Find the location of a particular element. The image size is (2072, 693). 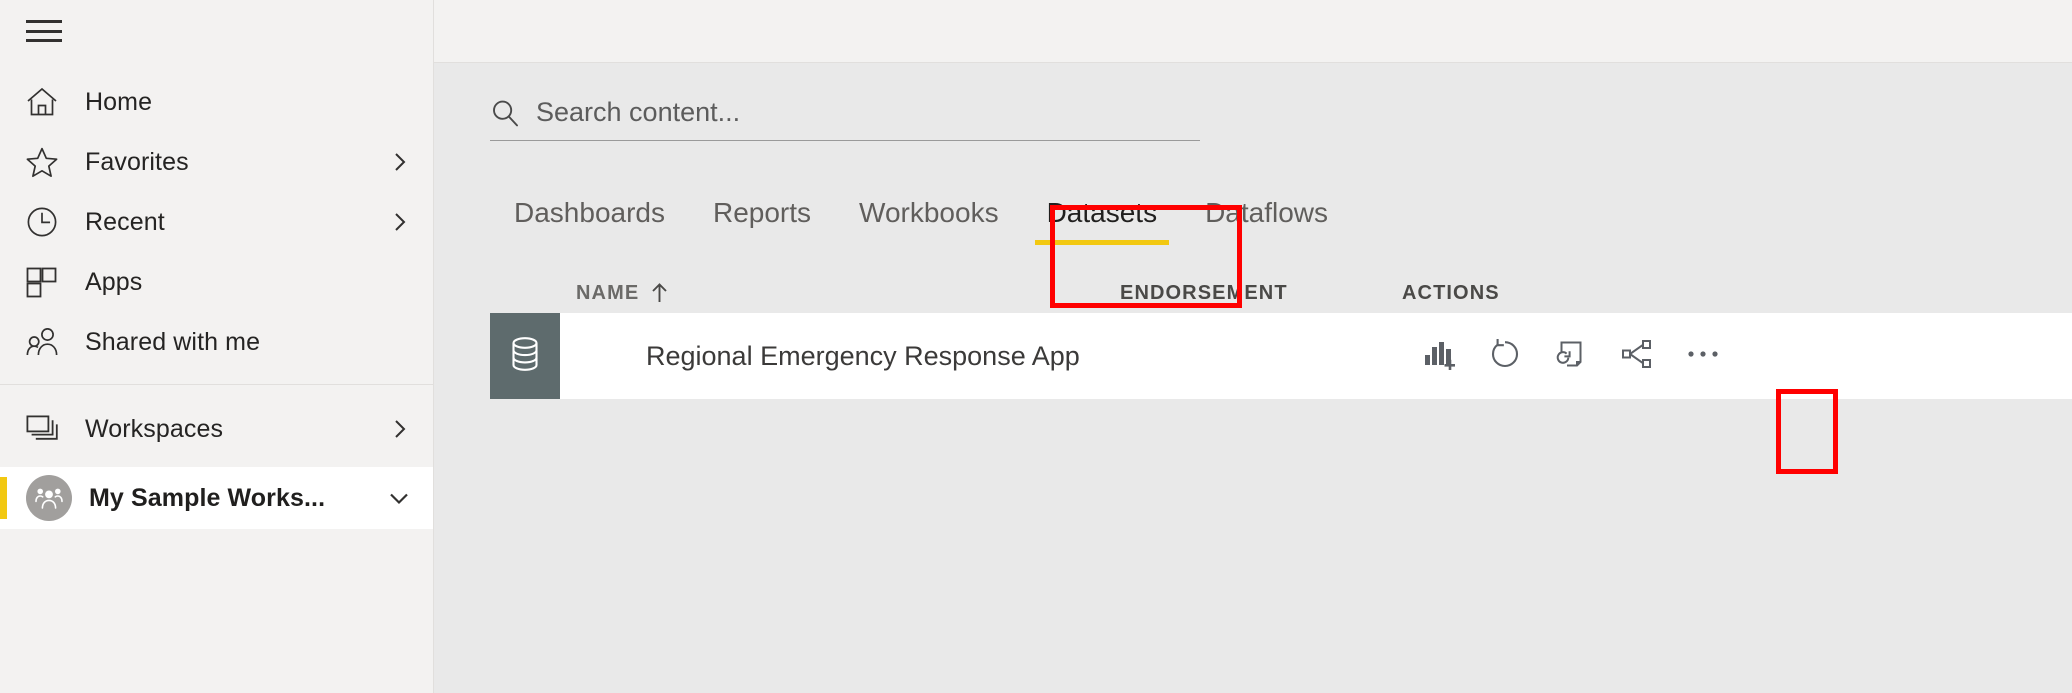

more-options-button is located at coordinates (1703, 356).